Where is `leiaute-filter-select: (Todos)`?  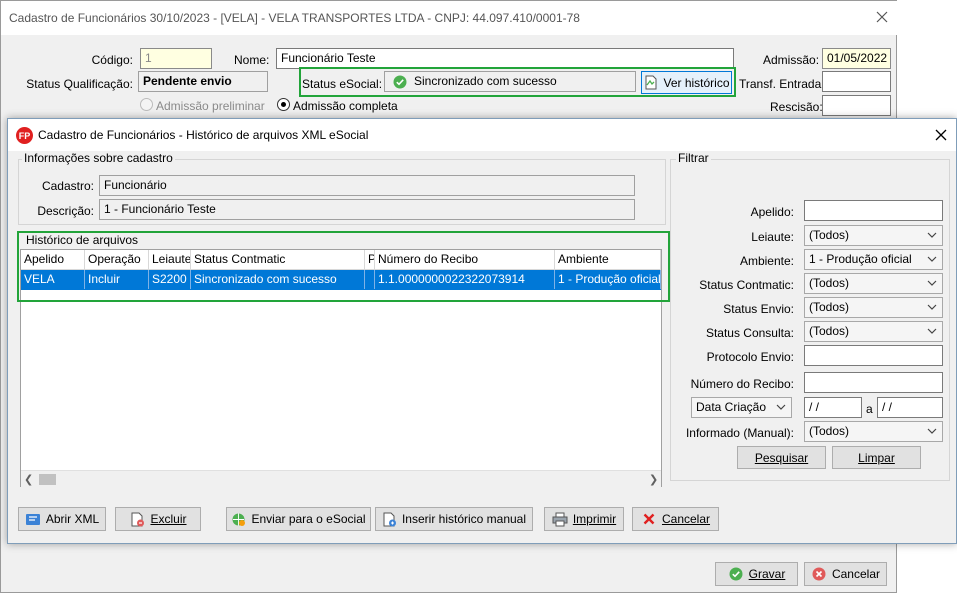
leiaute-filter-select: (Todos) is located at coordinates (873, 235).